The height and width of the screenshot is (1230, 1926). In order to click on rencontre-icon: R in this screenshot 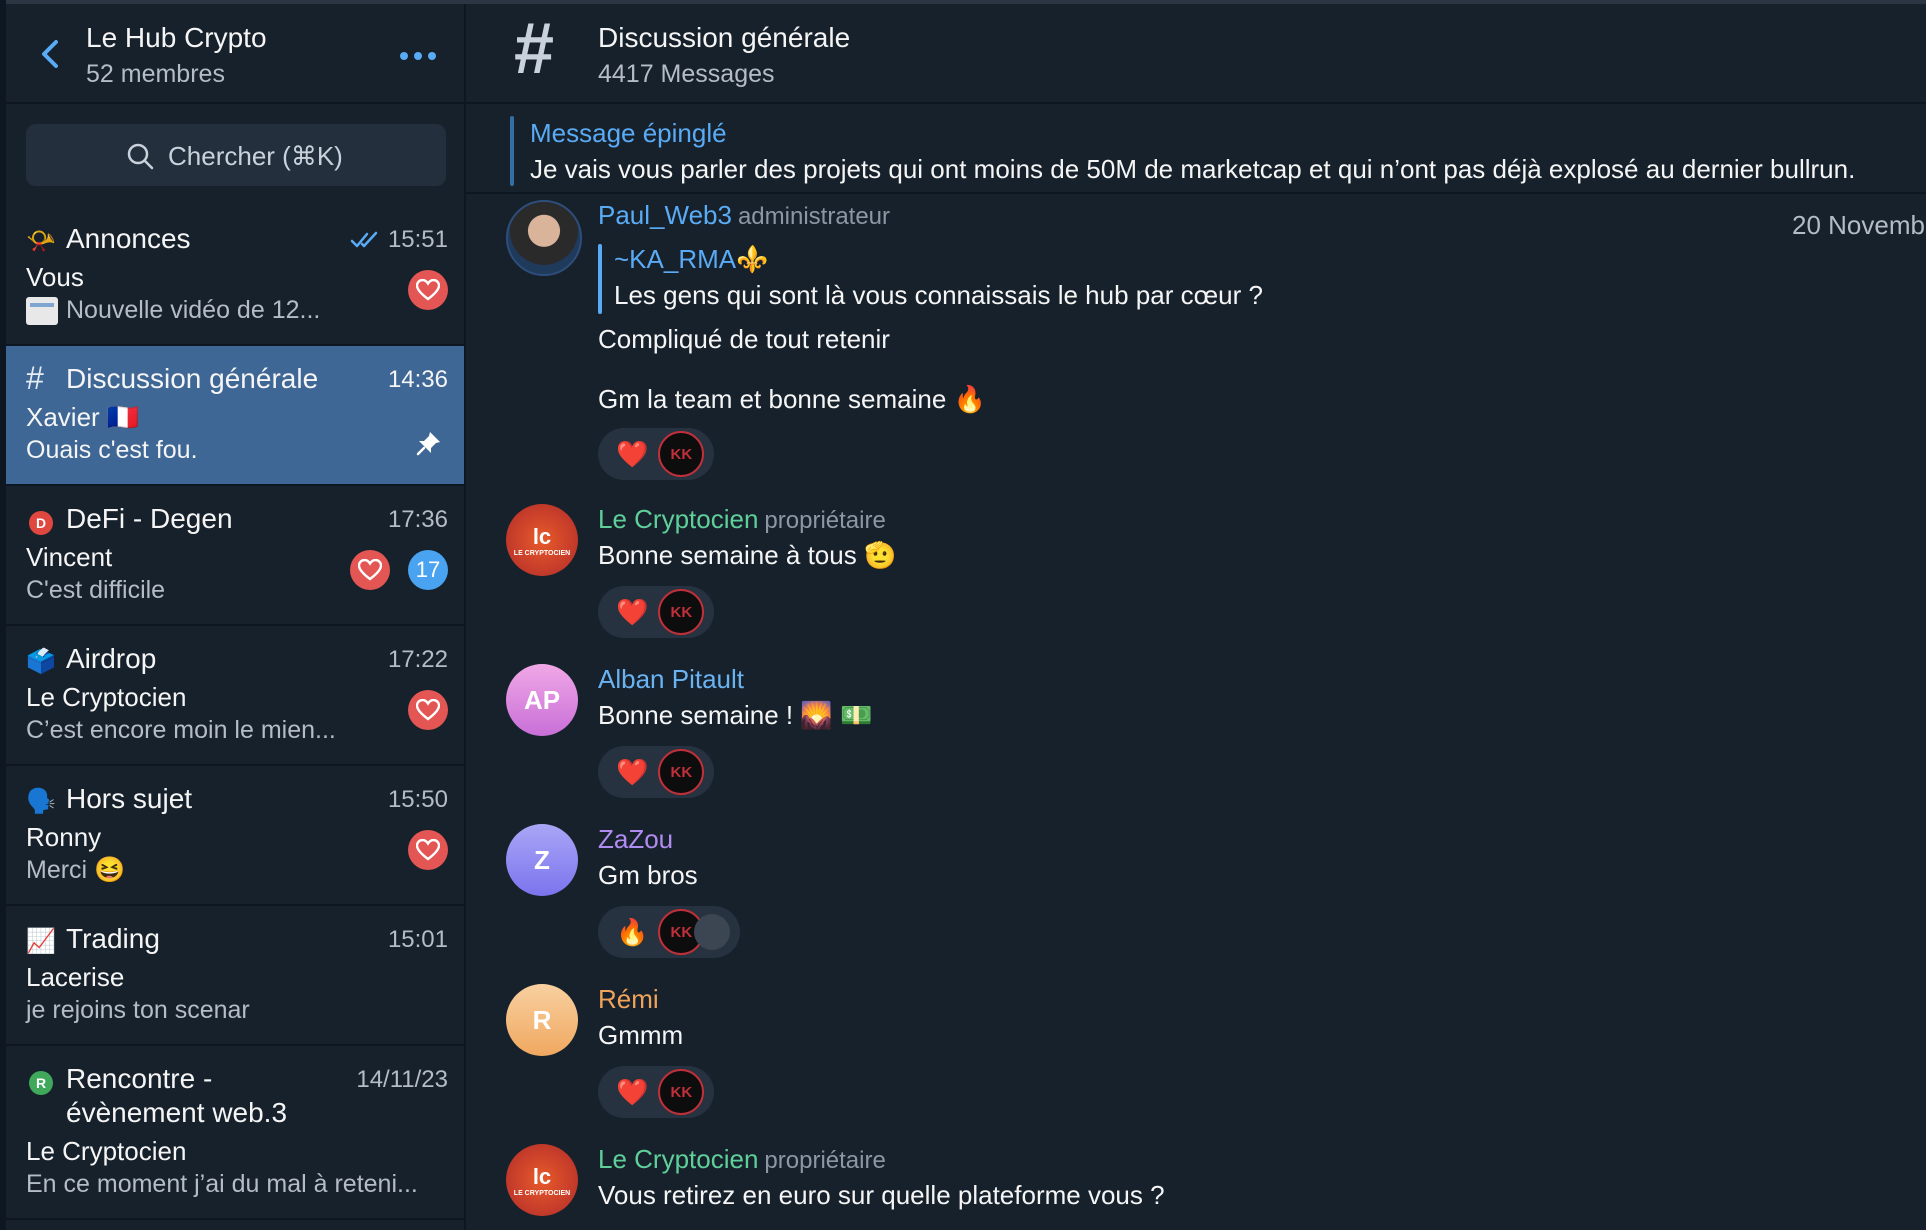, I will do `click(41, 1081)`.